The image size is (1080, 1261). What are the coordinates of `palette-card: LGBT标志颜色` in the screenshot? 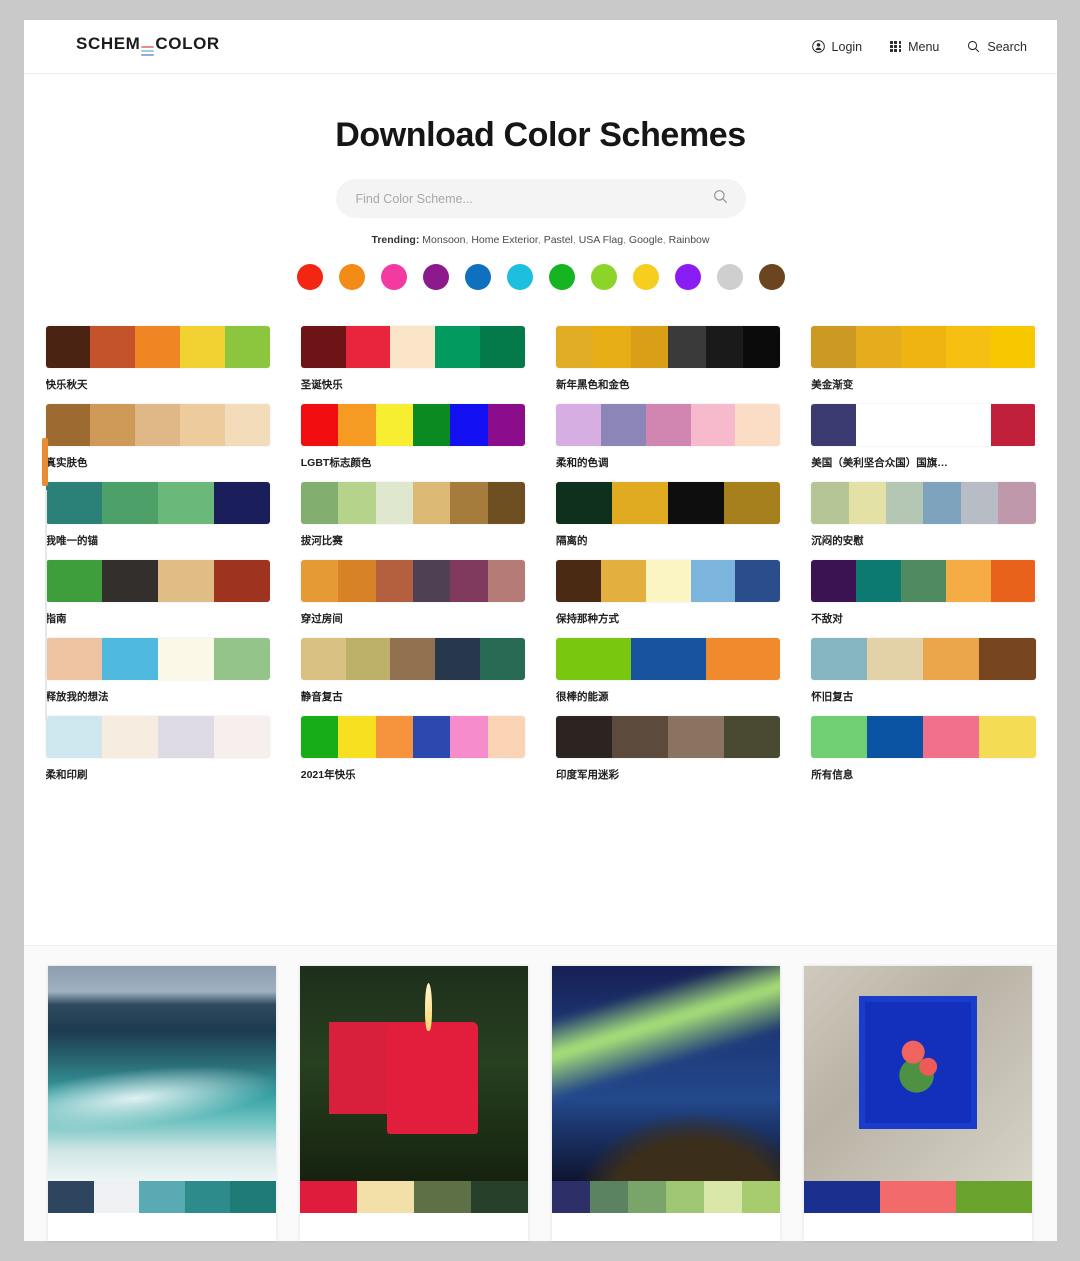 It's located at (412, 437).